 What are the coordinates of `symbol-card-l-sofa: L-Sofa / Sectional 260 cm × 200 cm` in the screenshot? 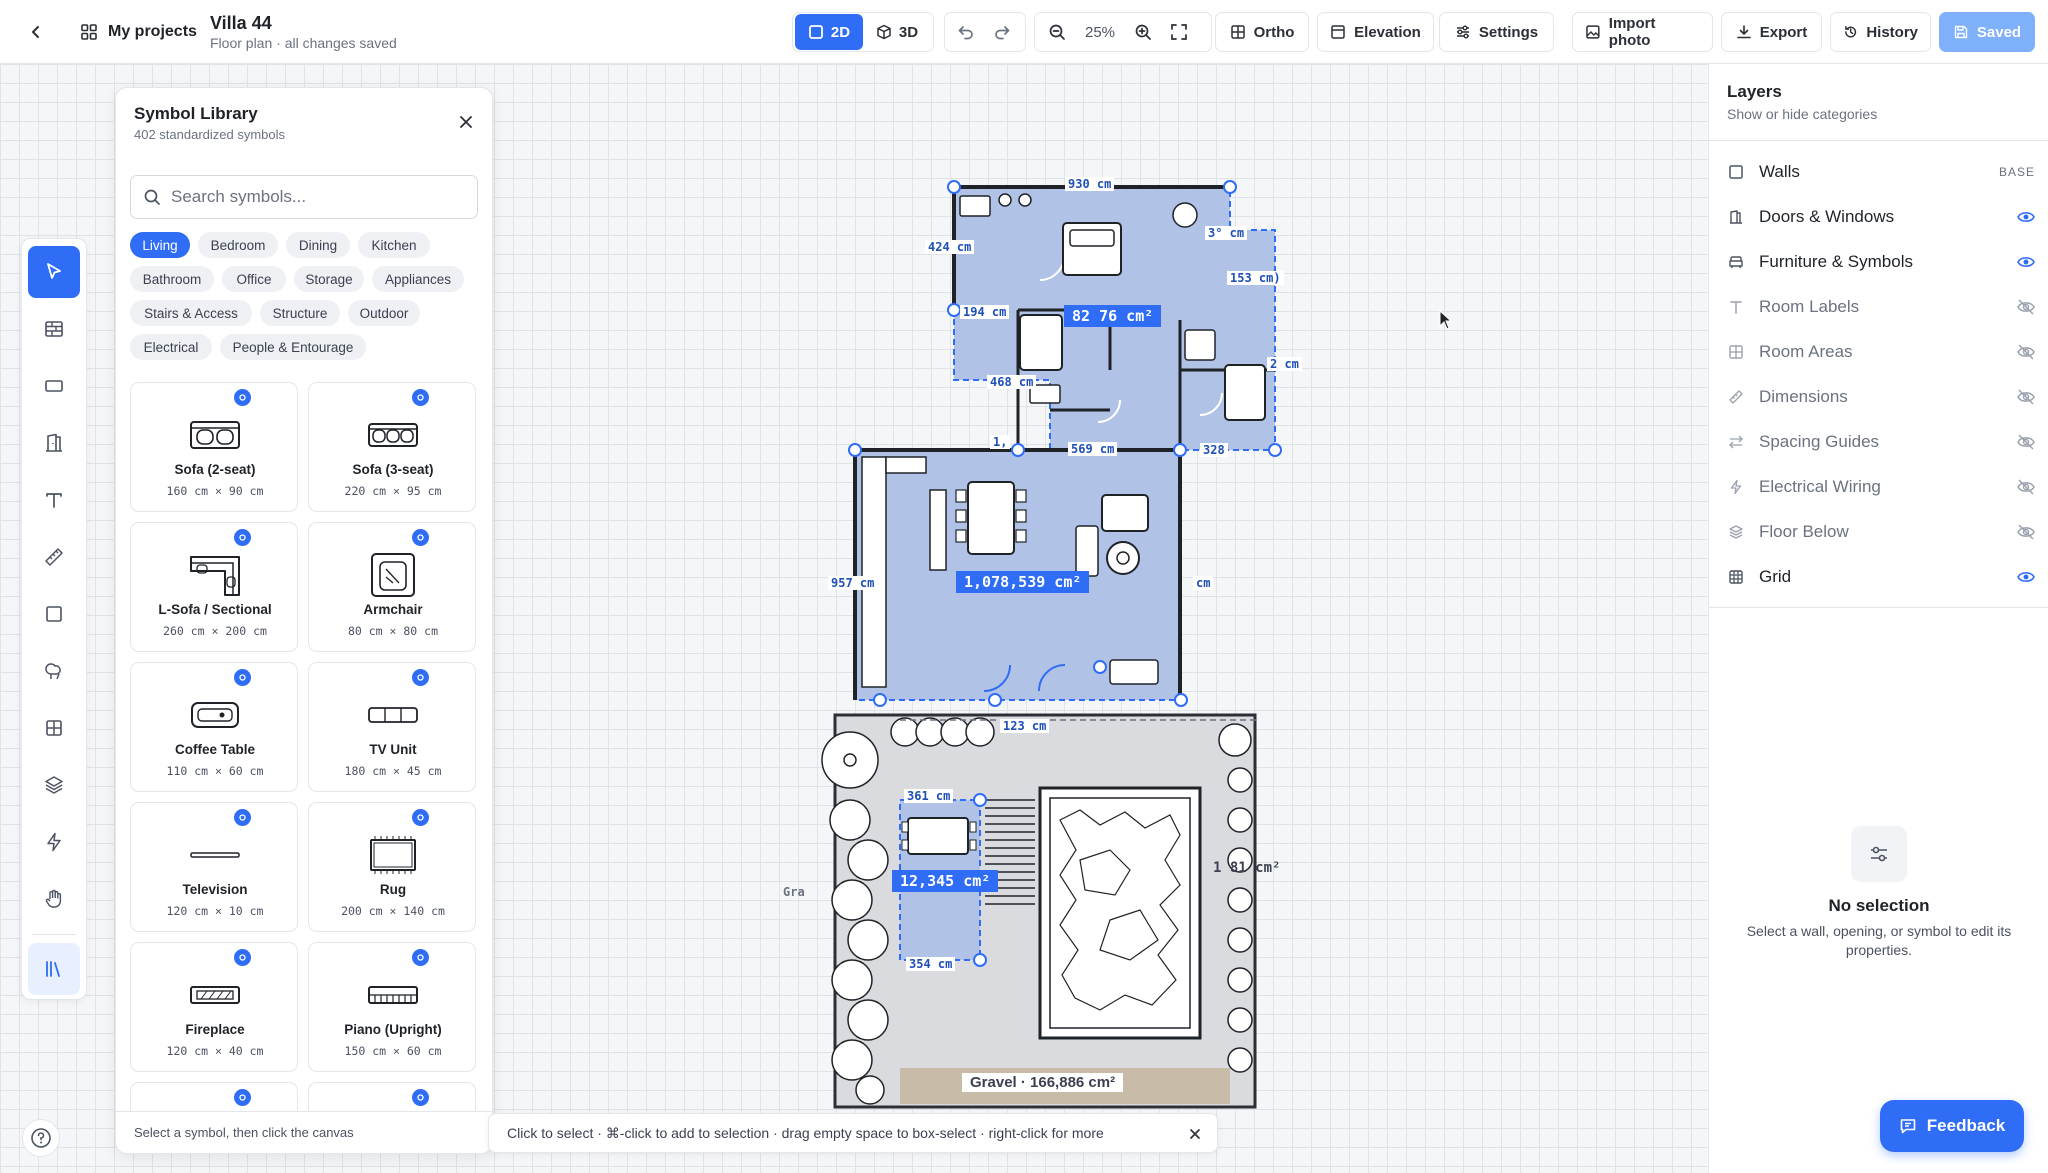 It's located at (214, 587).